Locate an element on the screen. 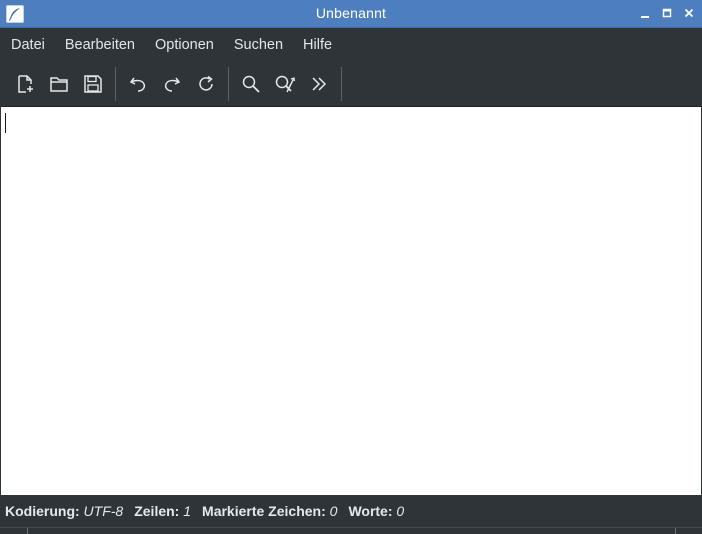 This screenshot has width=702, height=534. title-bar: Unbenannt is located at coordinates (351, 14).